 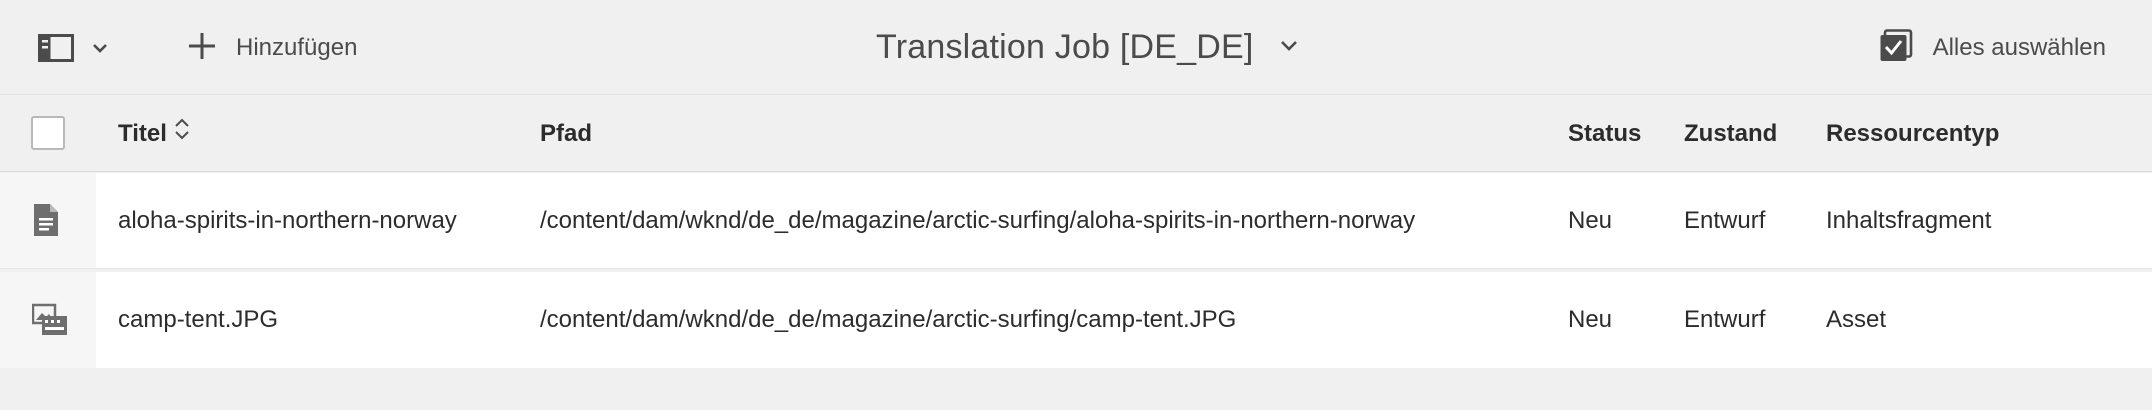 I want to click on add-button: Hinzufügen, so click(x=272, y=48).